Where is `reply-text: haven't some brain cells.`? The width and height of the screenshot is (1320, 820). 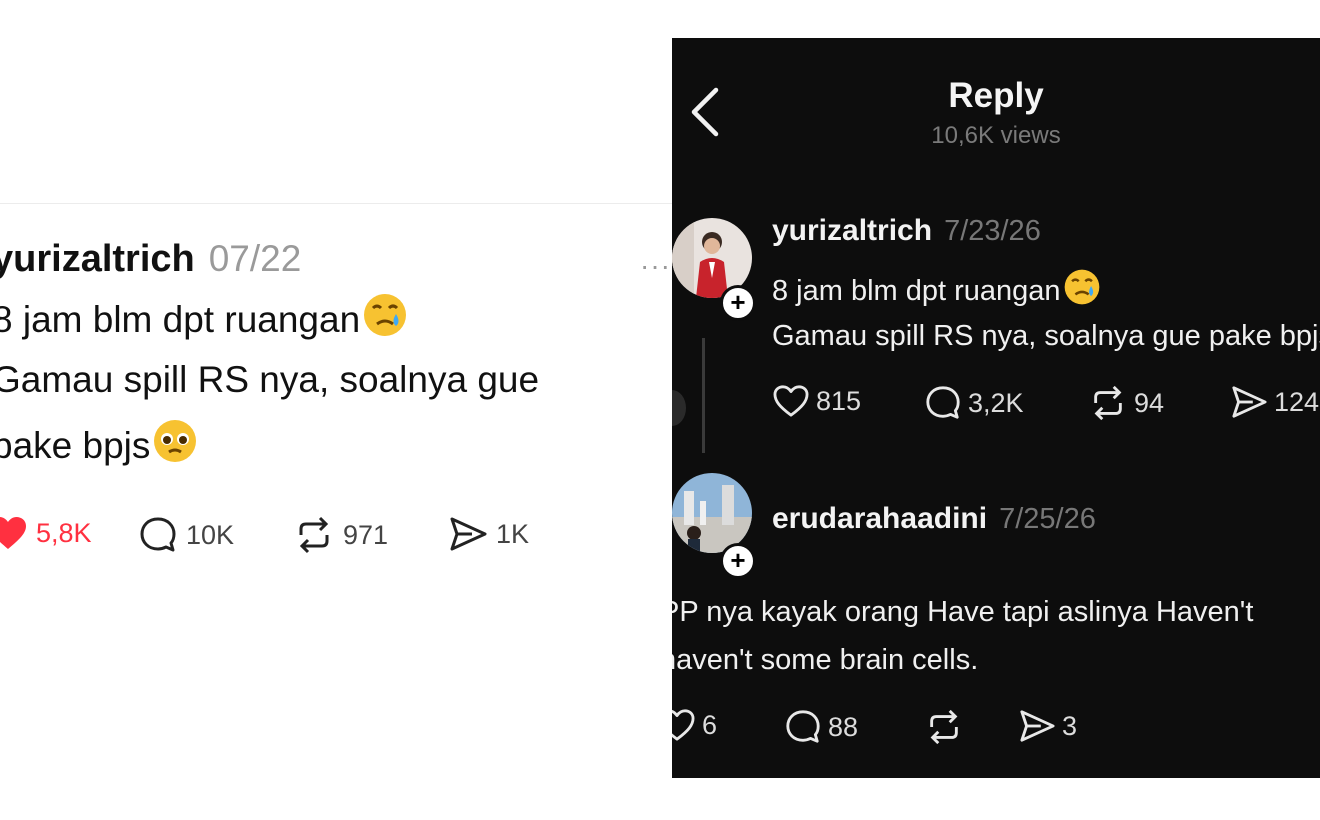
reply-text: haven't some brain cells. is located at coordinates (825, 660).